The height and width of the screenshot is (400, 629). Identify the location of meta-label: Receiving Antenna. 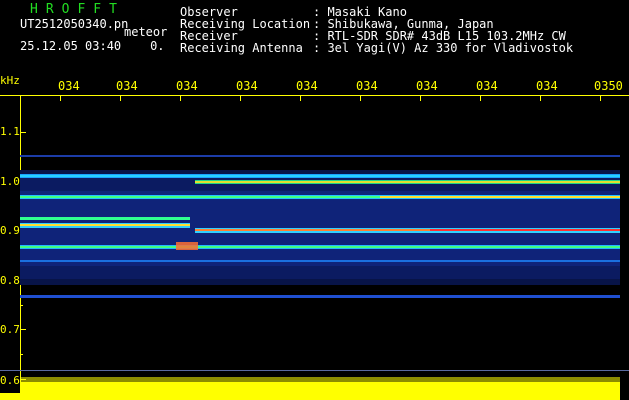
(241, 48).